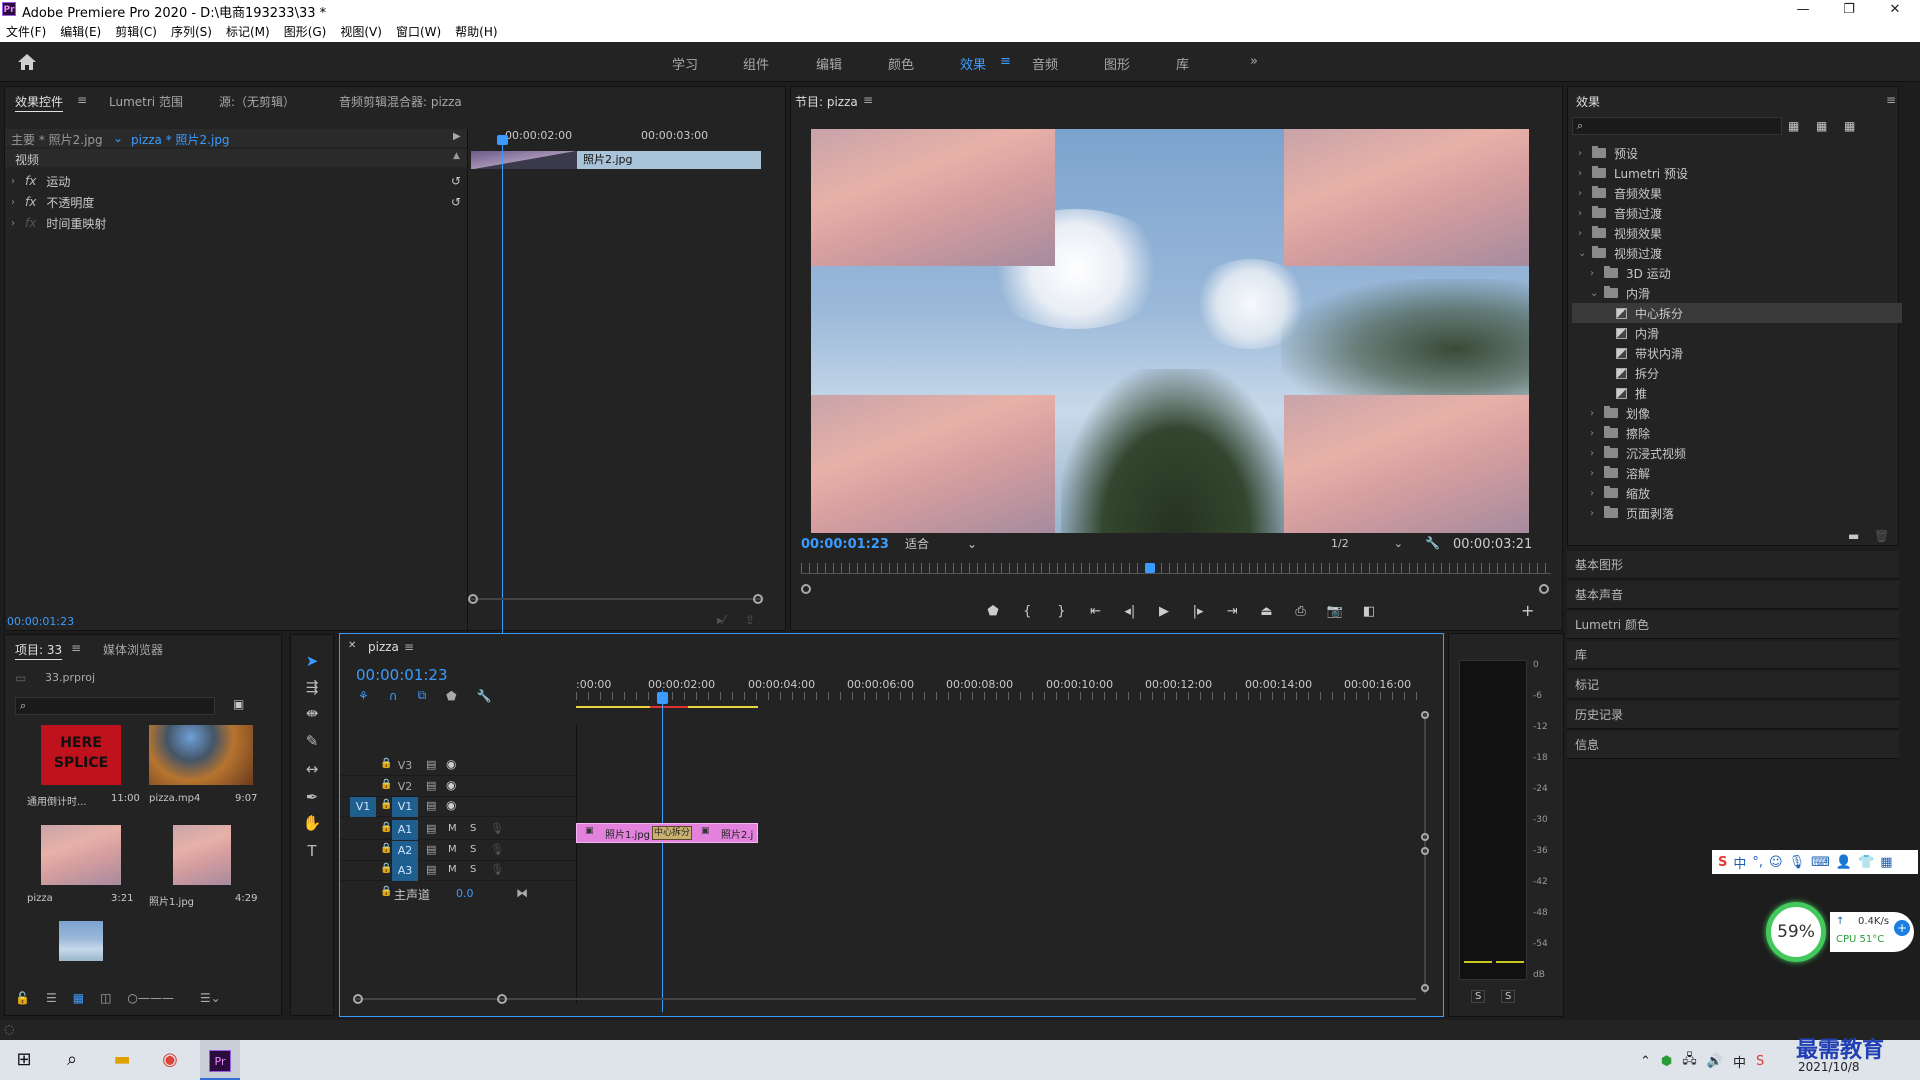 The image size is (1920, 1080). Describe the element at coordinates (1733, 745) in the screenshot. I see `panel-info: 信息` at that location.